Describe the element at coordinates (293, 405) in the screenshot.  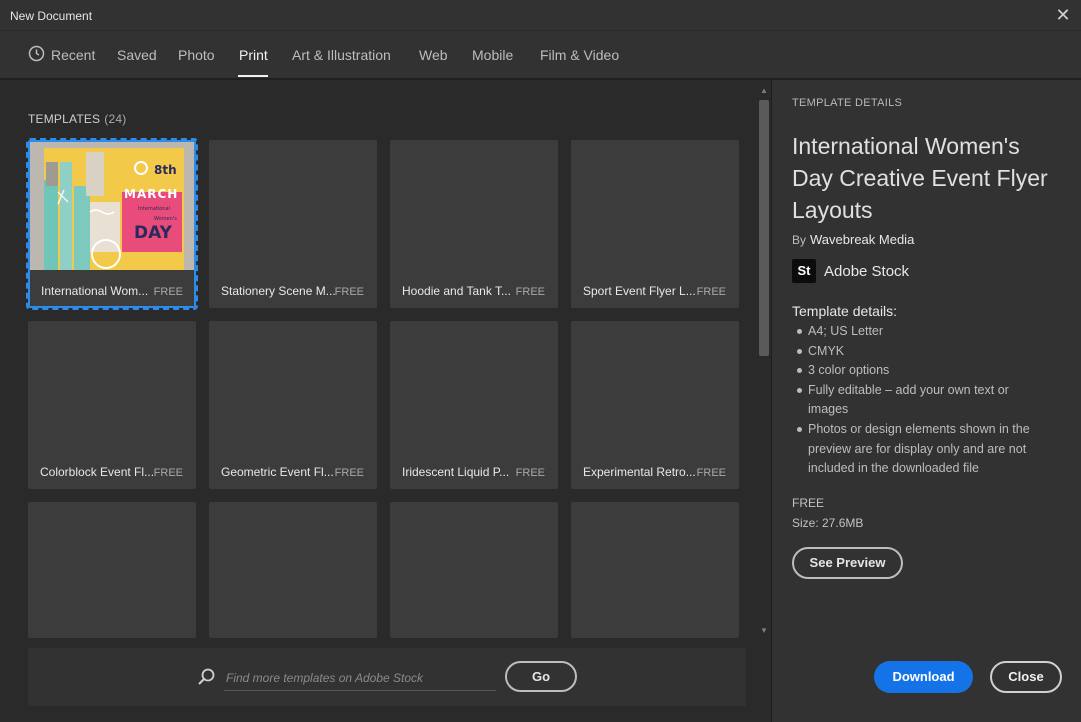
I see `template-card: Geometric Event Fl... FREE` at that location.